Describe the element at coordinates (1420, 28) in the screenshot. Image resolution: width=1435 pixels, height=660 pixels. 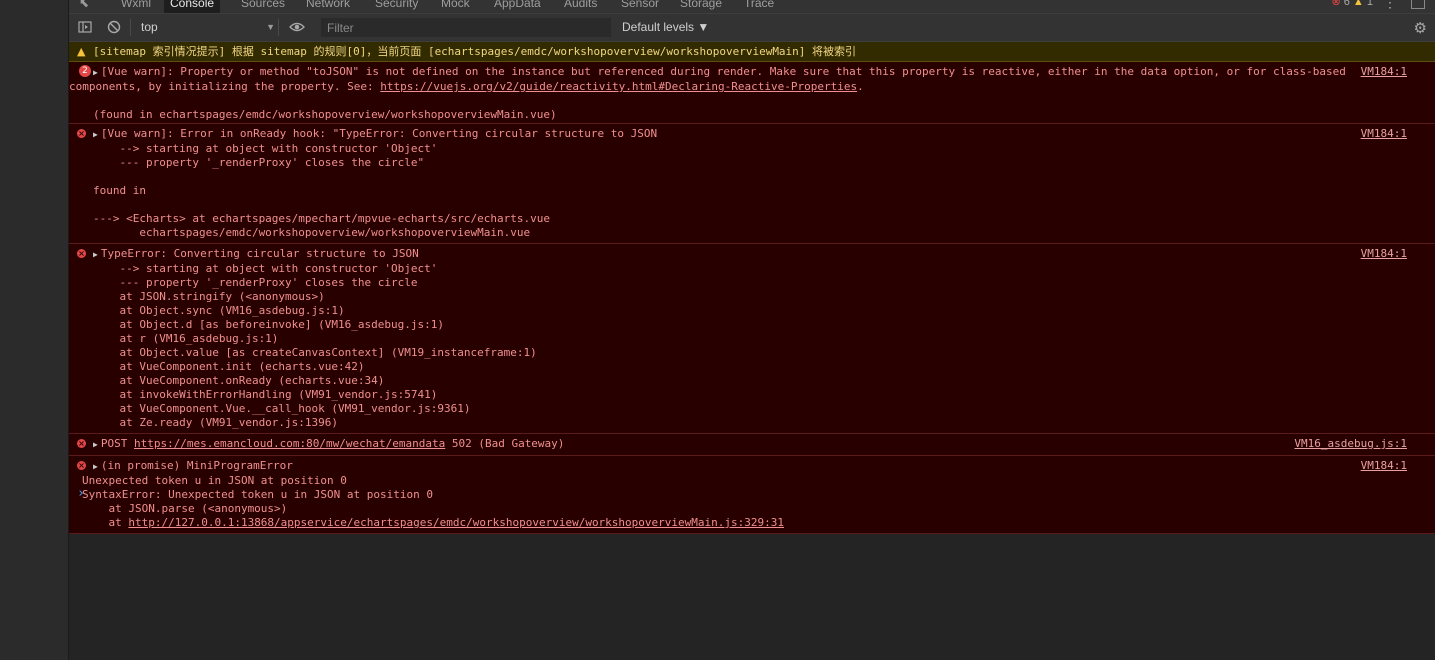
I see `gear-icon: ⚙` at that location.